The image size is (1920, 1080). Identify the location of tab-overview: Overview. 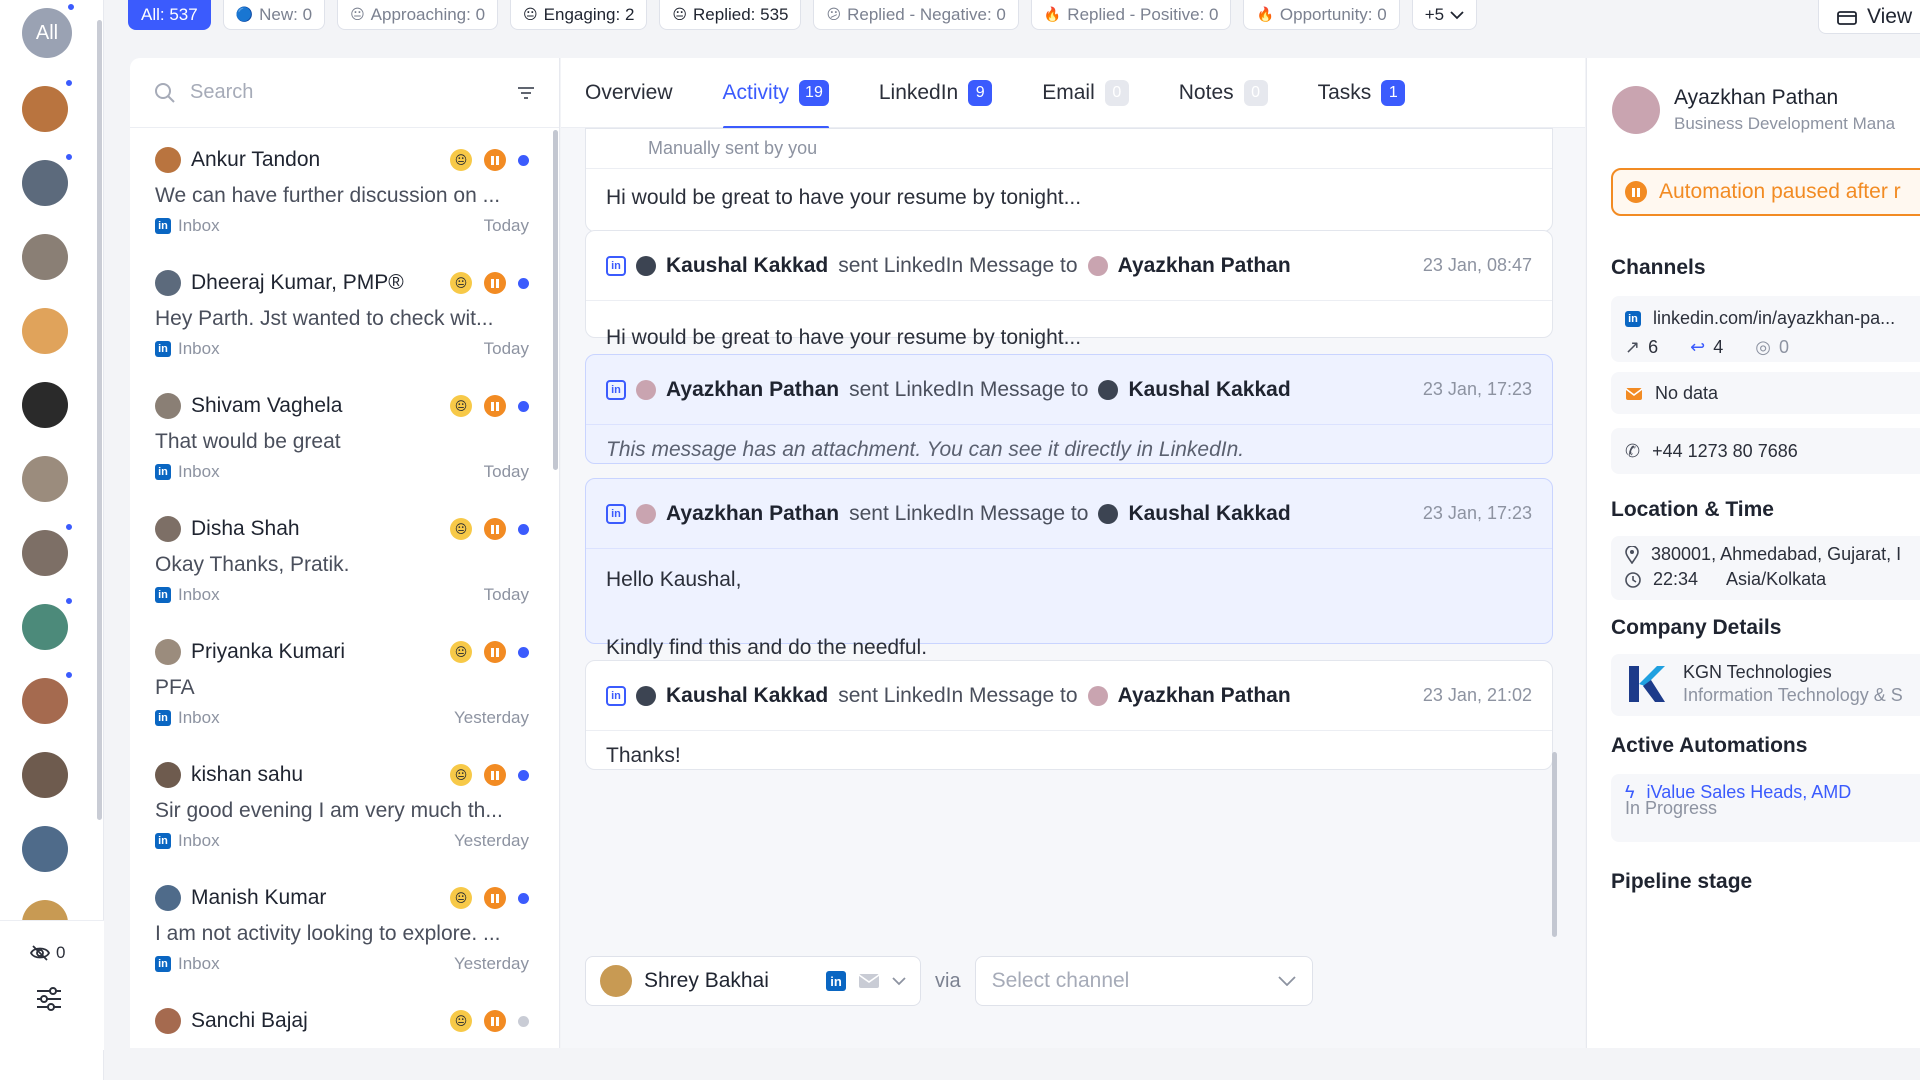
(629, 93).